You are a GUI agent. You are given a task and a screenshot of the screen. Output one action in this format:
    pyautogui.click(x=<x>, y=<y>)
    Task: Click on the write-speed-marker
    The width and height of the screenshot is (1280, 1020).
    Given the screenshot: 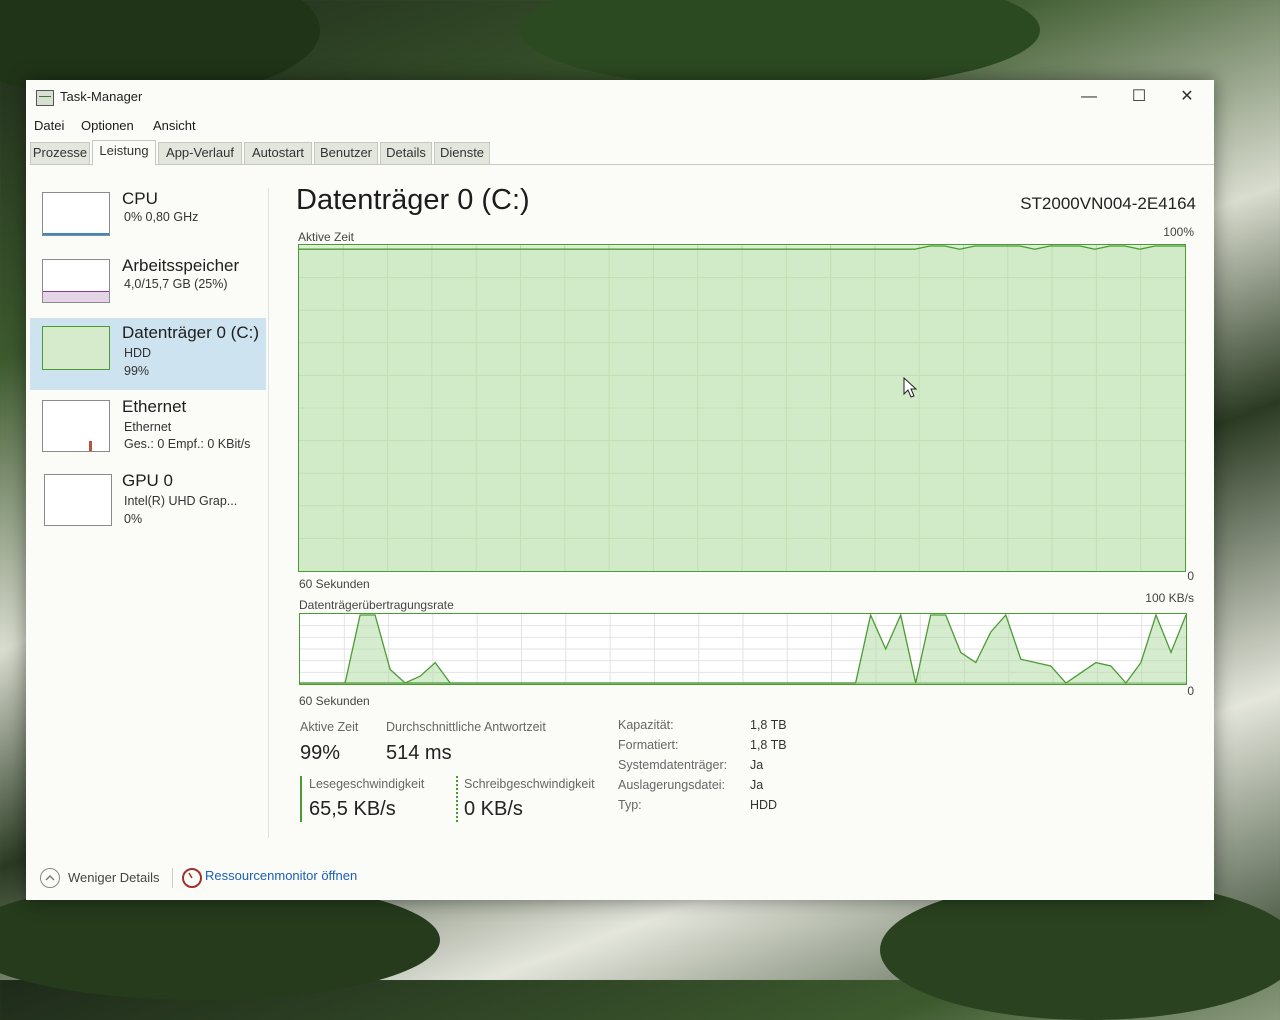 What is the action you would take?
    pyautogui.click(x=457, y=799)
    